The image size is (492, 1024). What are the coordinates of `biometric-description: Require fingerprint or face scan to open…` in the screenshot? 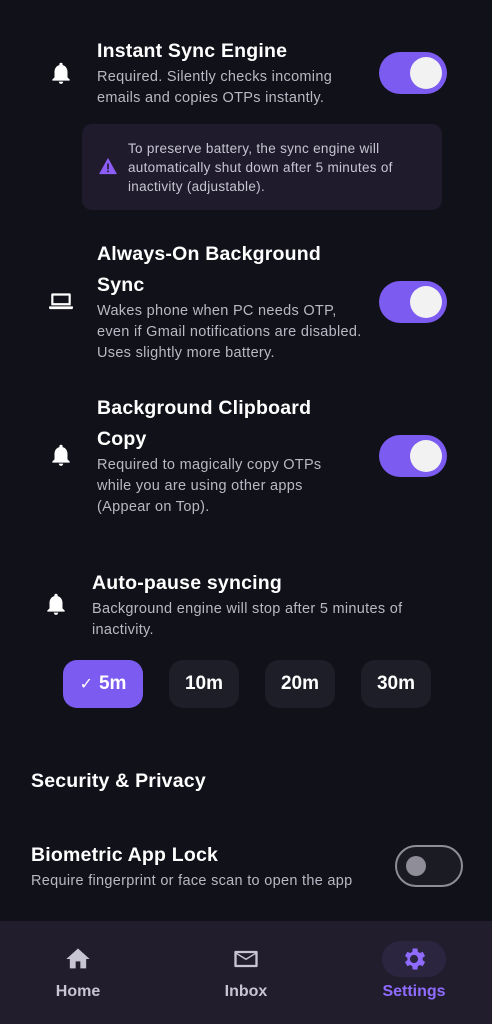 It's located at (192, 881).